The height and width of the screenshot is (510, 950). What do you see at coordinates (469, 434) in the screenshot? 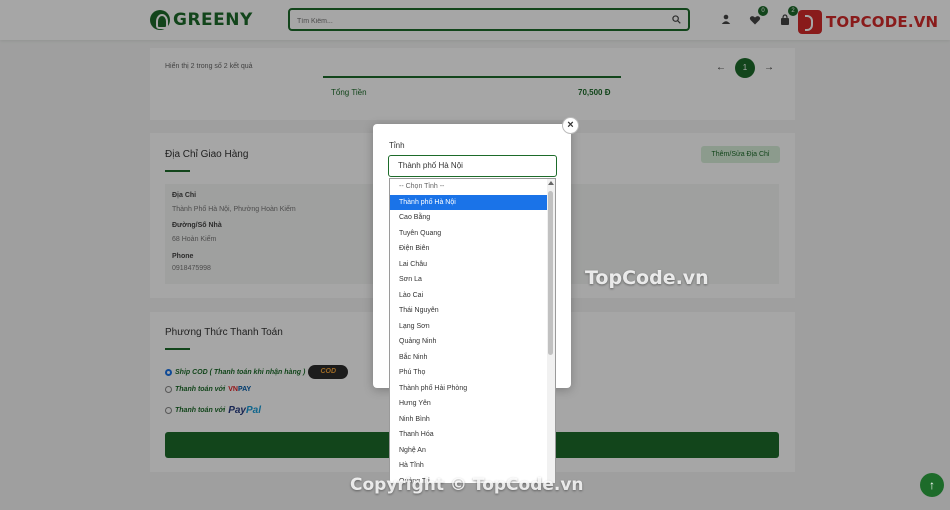
I see `province-option: Thanh Hóa` at bounding box center [469, 434].